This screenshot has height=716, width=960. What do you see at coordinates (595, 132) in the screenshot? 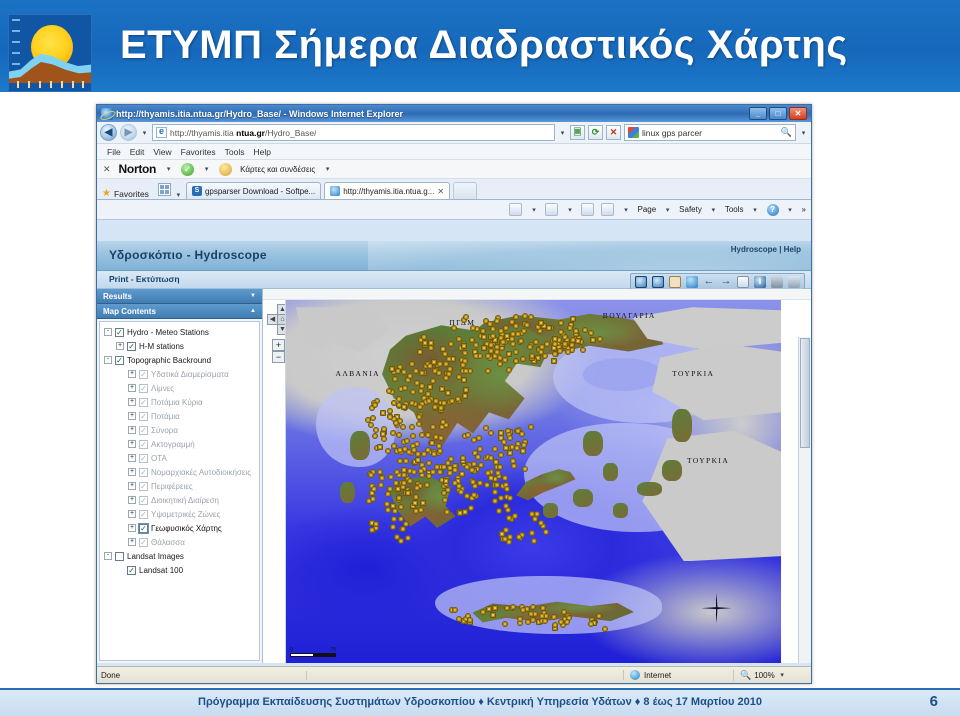
I see `refresh-button: ⟳` at bounding box center [595, 132].